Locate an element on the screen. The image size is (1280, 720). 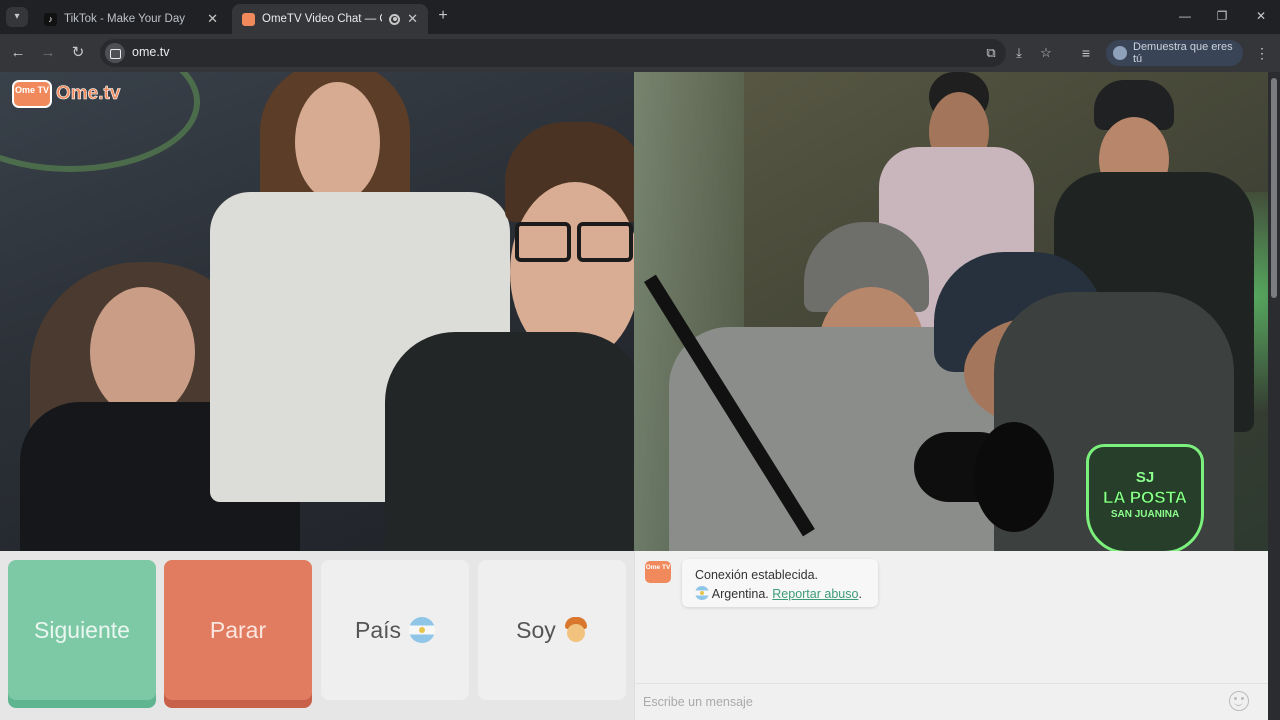
camera-permission-icon is located at coordinates (115, 53).